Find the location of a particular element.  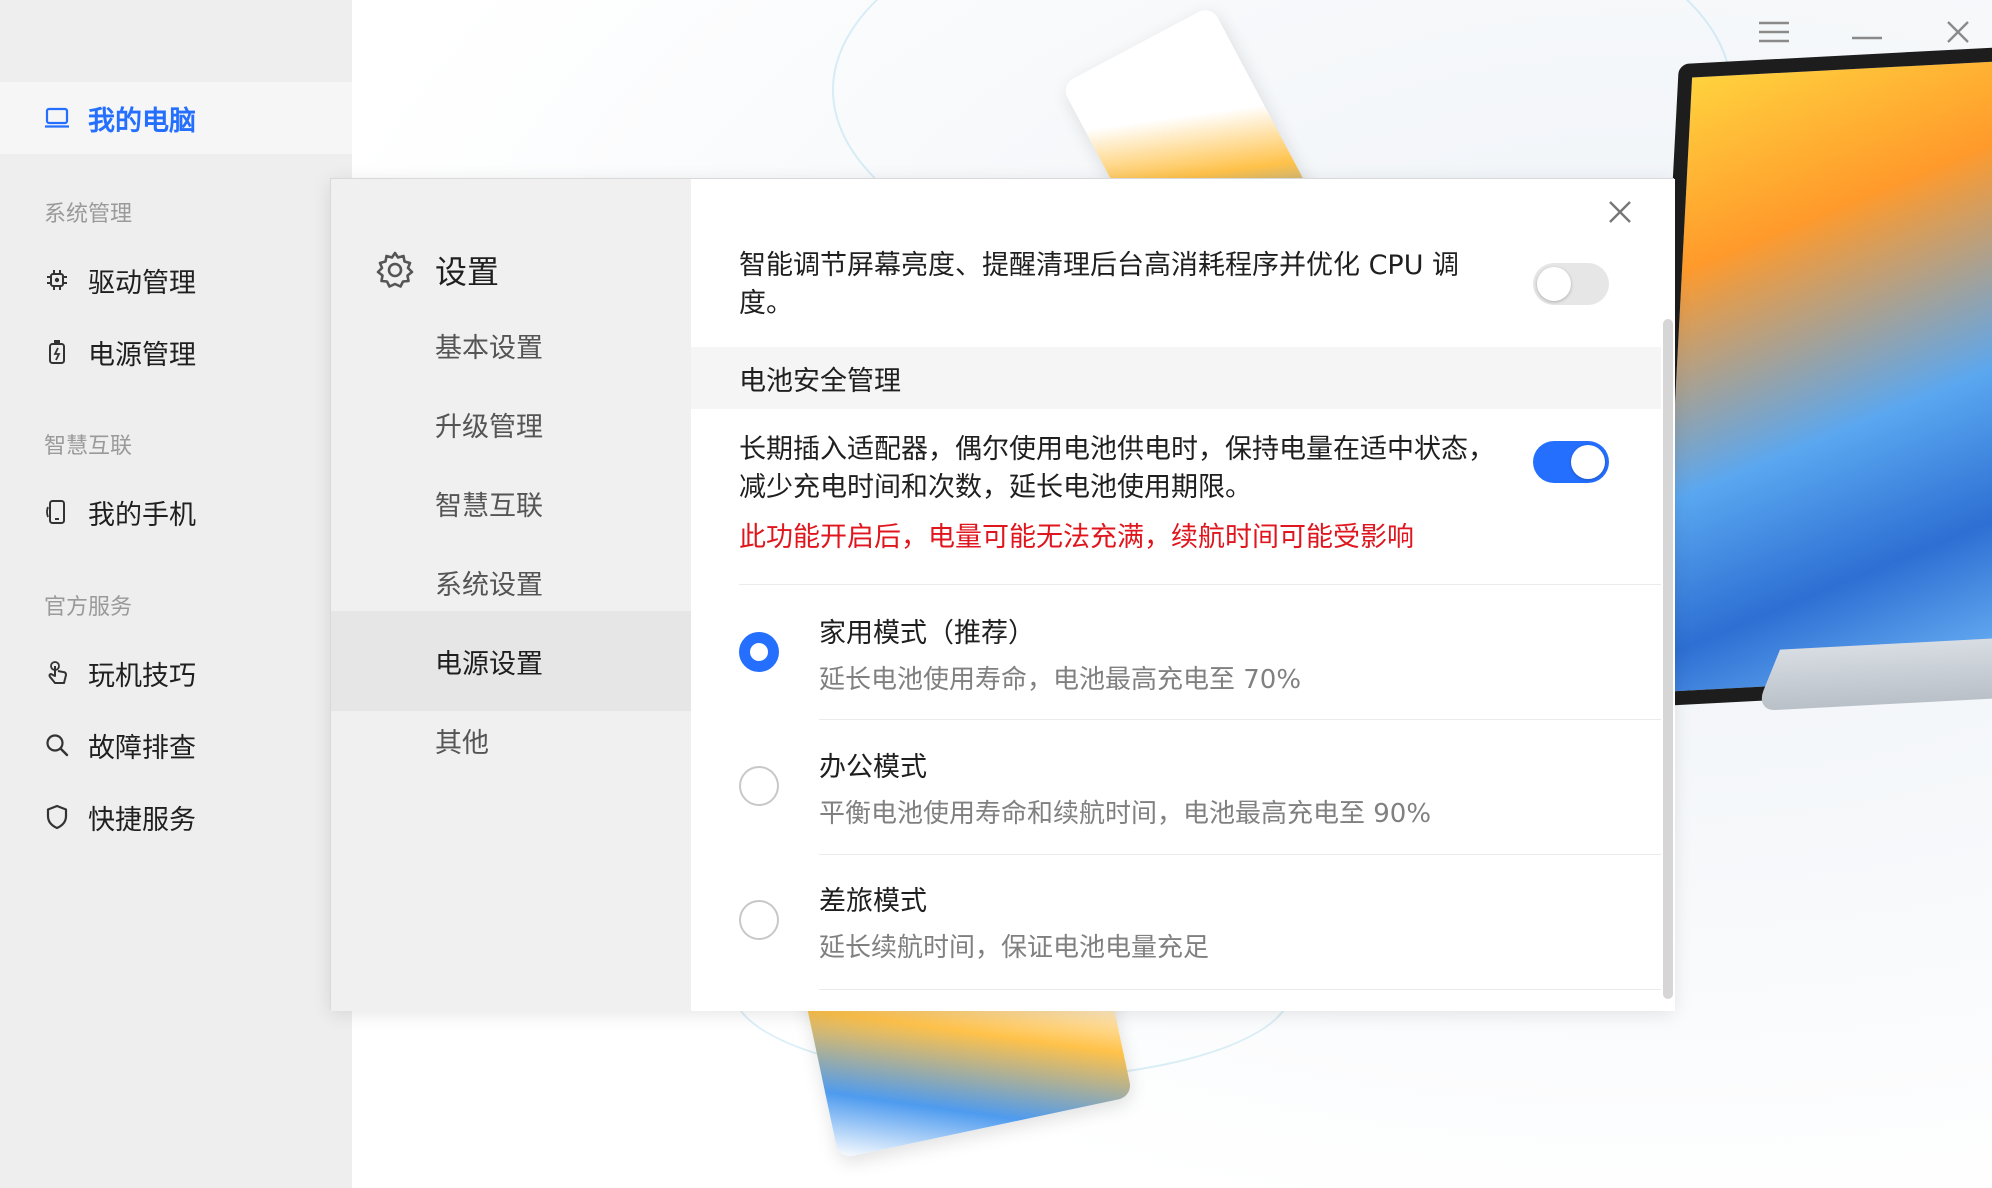

mode-option-travel: 差旅模式 延长续航时间，保证电池电量充足 is located at coordinates (1176, 922).